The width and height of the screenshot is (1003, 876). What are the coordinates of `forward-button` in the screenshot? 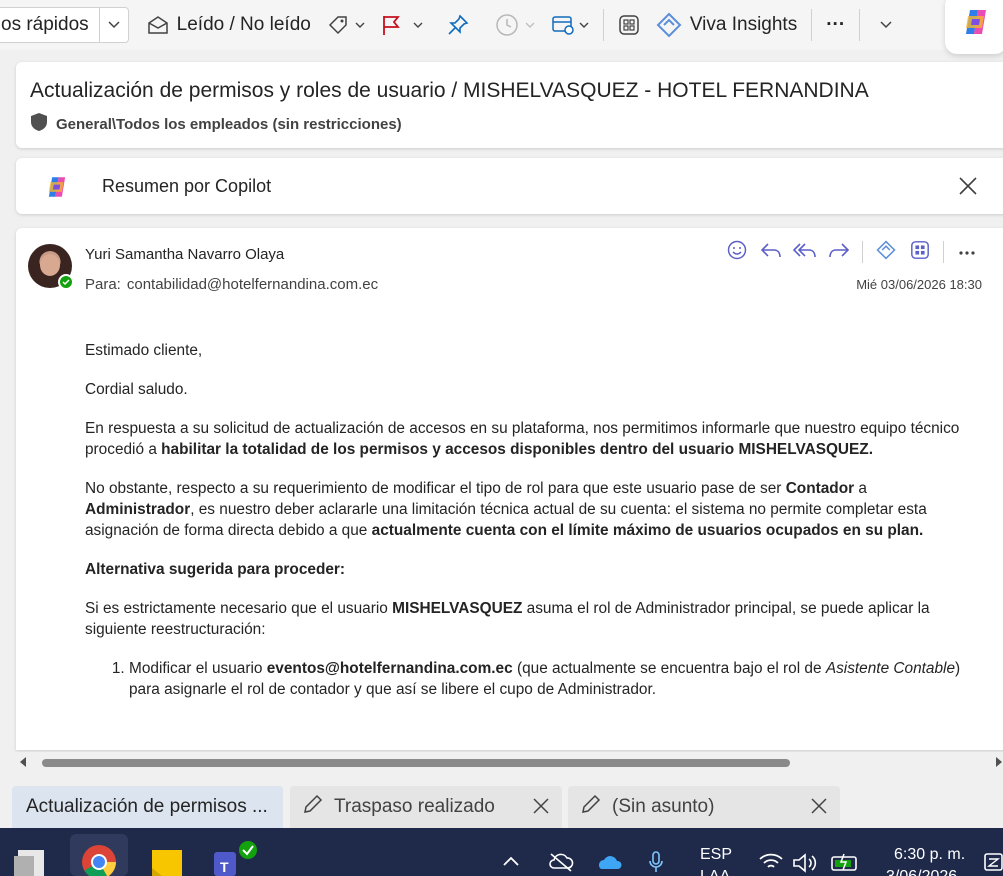 It's located at (839, 252).